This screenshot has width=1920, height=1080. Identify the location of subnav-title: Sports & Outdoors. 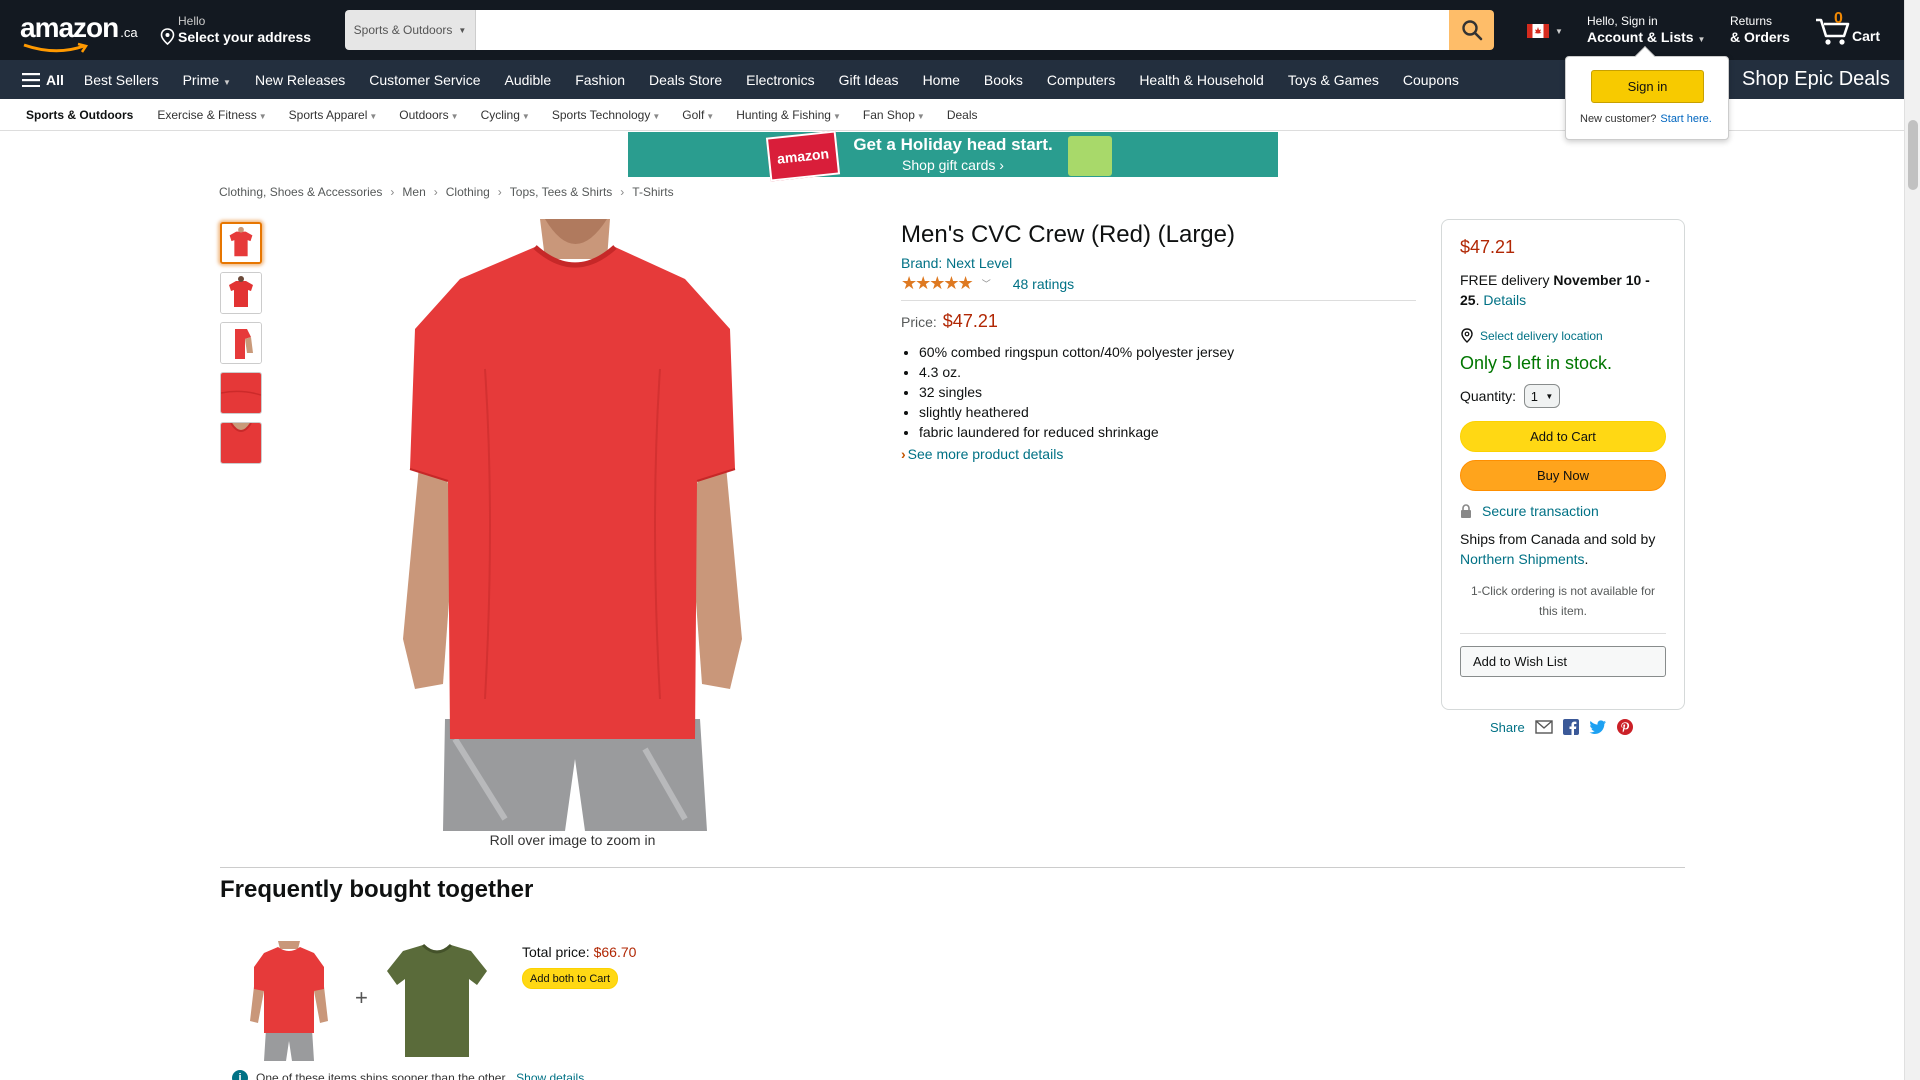
(79, 115).